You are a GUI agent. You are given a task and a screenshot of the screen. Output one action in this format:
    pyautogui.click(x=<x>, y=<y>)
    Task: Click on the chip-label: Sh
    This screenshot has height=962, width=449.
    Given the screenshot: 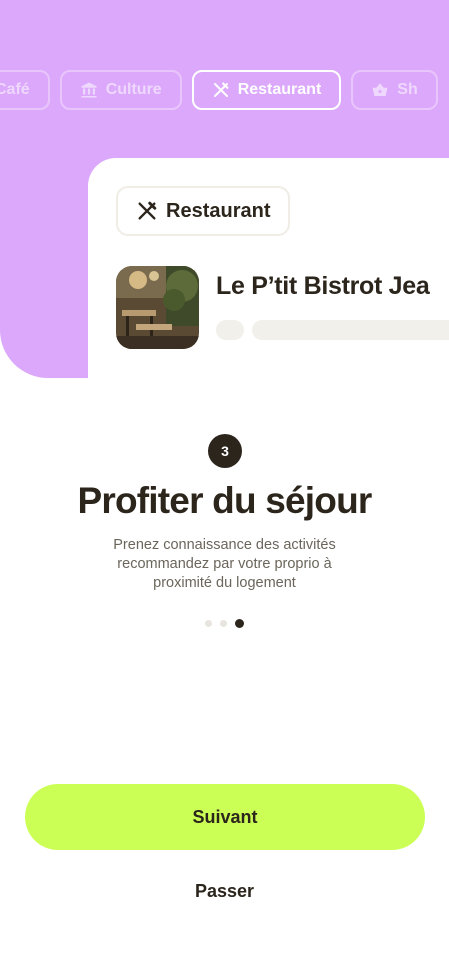 What is the action you would take?
    pyautogui.click(x=407, y=89)
    